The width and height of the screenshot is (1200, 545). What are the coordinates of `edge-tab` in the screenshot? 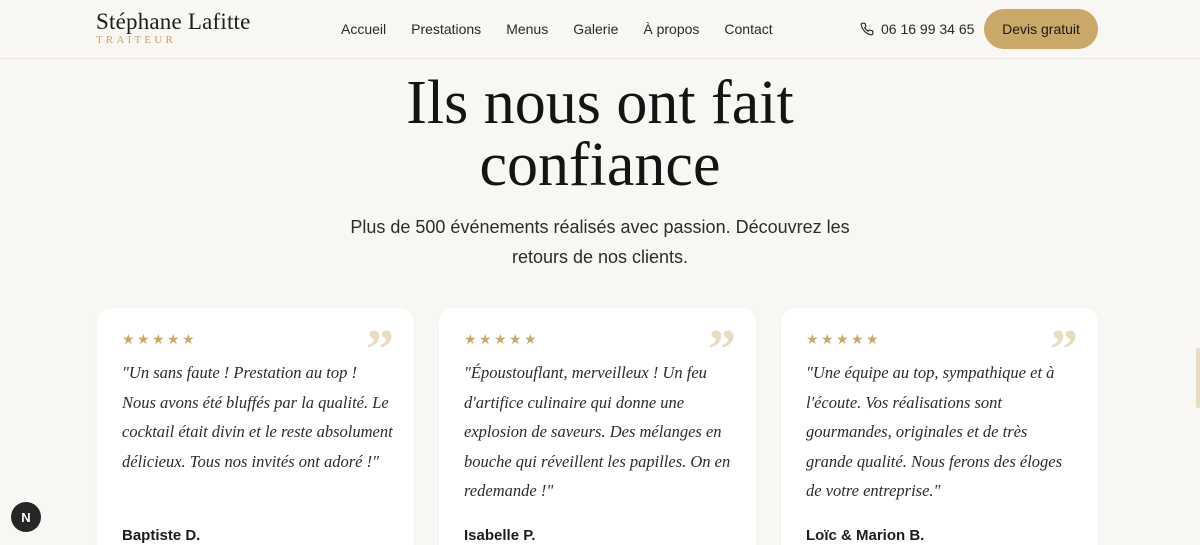 It's located at (1198, 378).